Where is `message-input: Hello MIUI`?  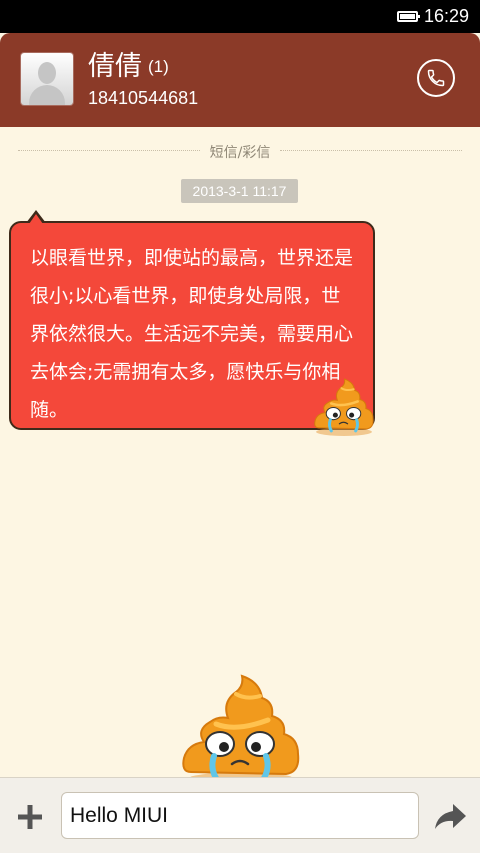
message-input: Hello MIUI is located at coordinates (240, 815).